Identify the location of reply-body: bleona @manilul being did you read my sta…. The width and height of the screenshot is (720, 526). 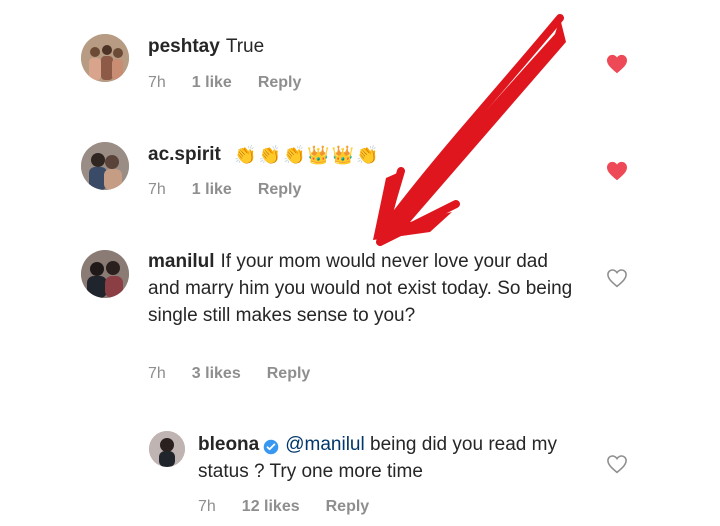
(393, 458).